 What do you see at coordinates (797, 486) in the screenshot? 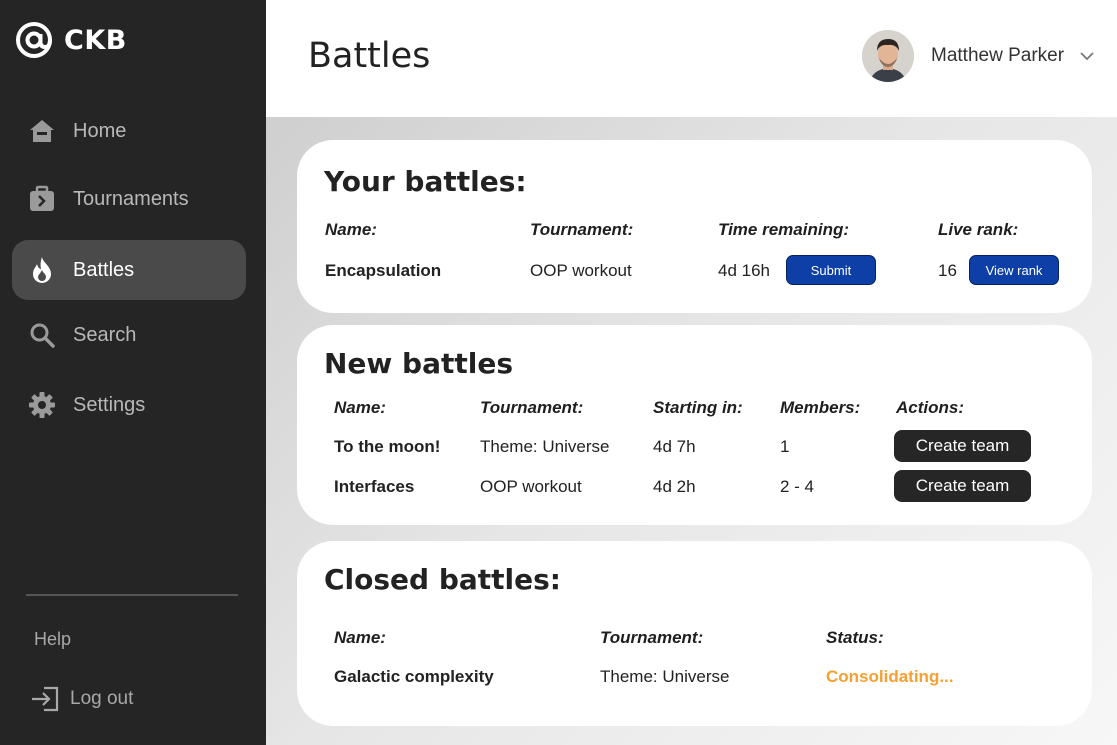
I see `battle-members: 2 - 4` at bounding box center [797, 486].